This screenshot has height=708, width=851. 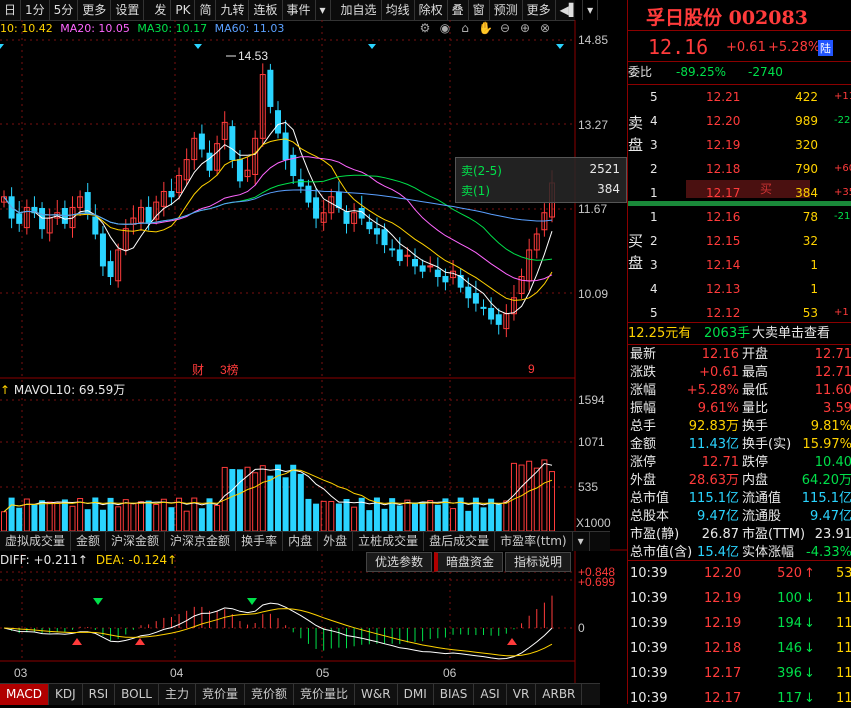 I want to click on stat-row: 涨跌 +0.61 最高 12.71, so click(x=739, y=373).